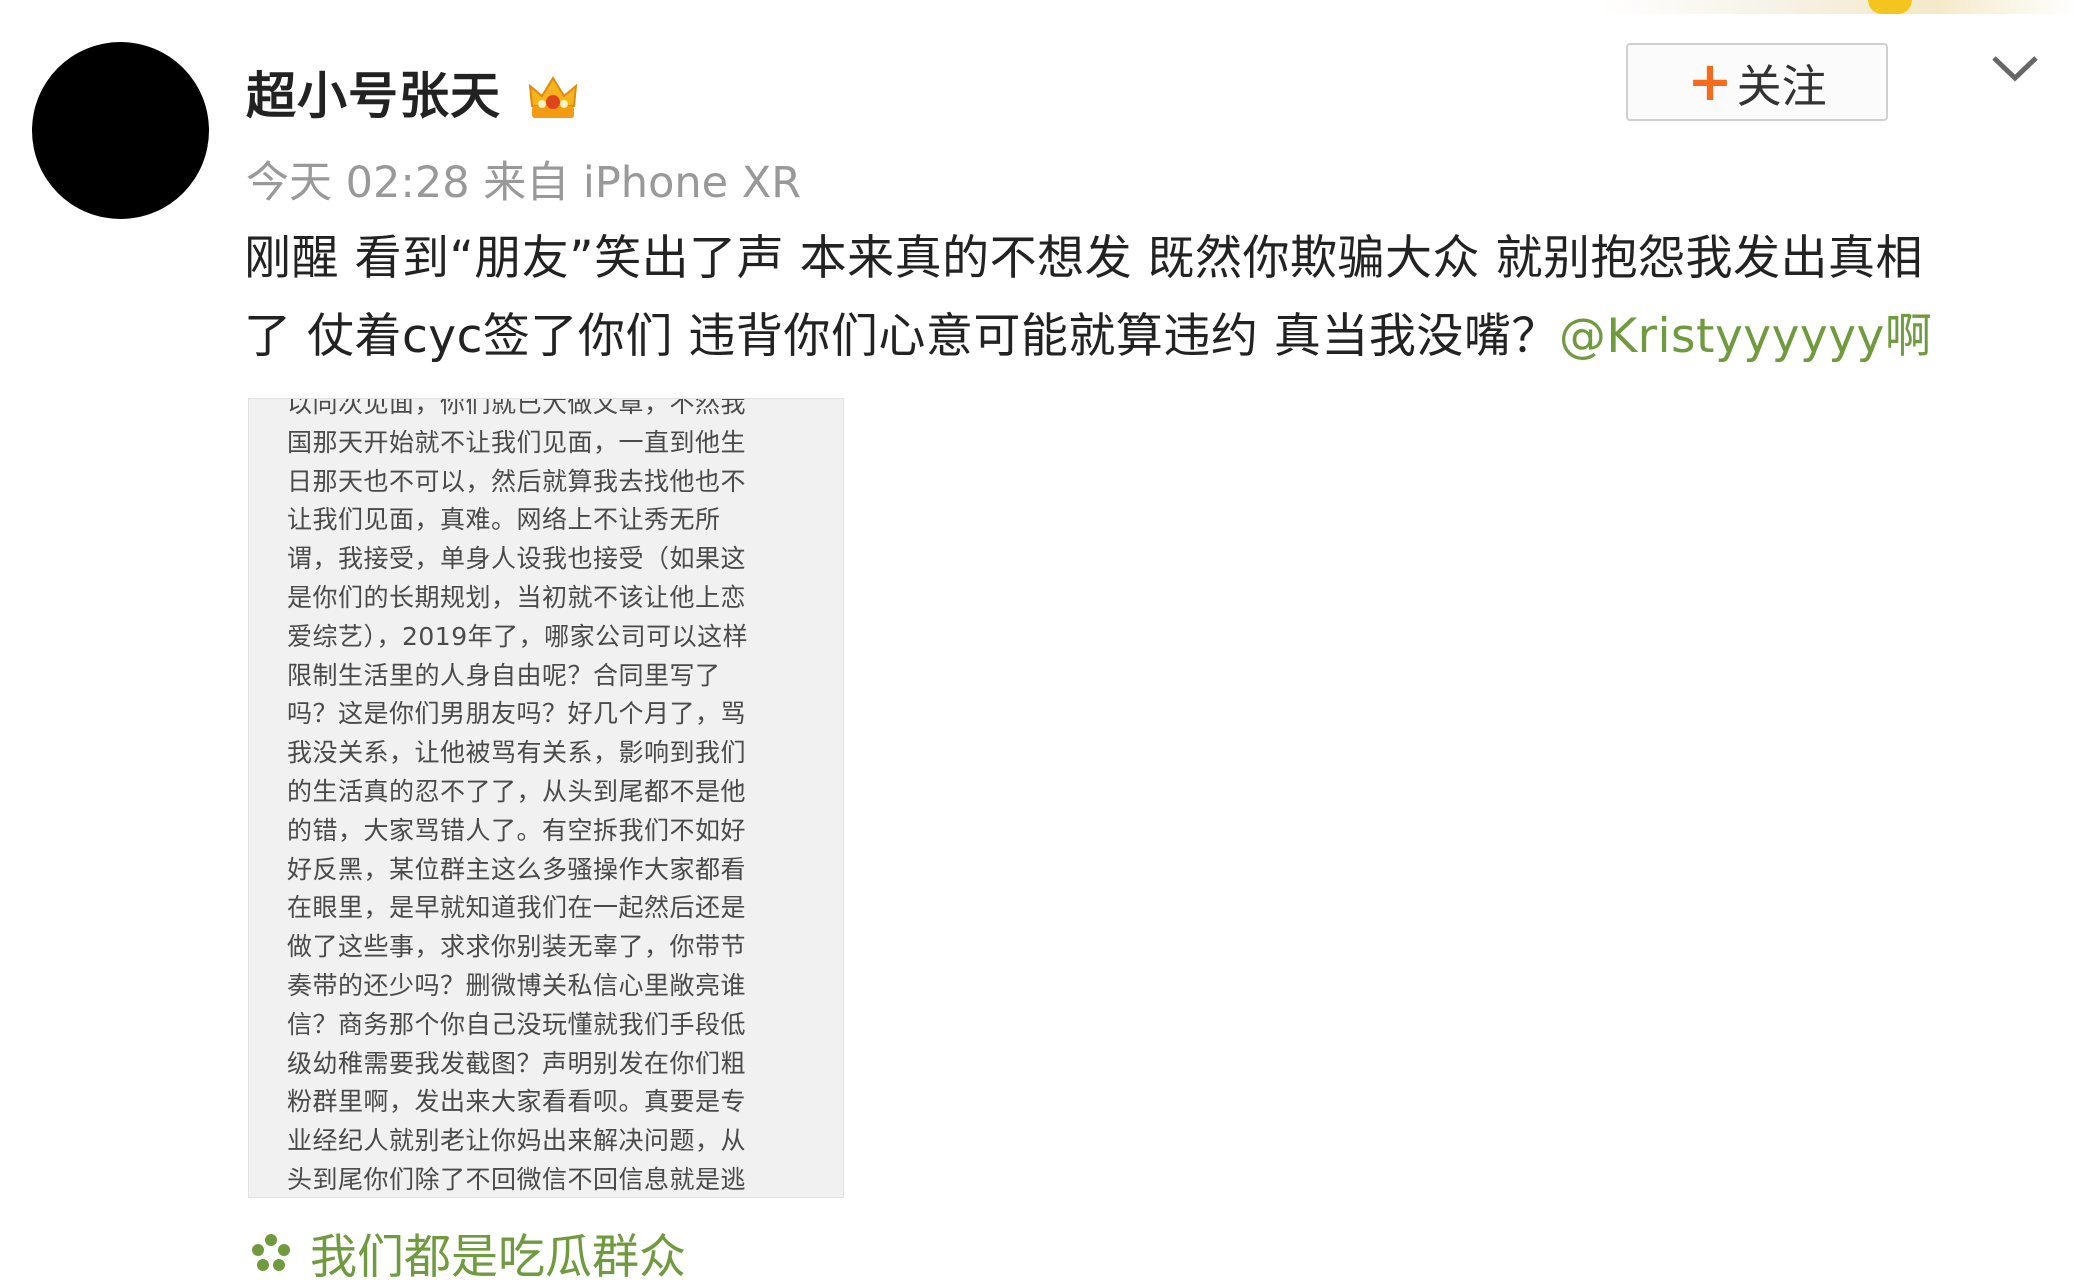 The height and width of the screenshot is (1287, 2077). Describe the element at coordinates (1781, 86) in the screenshot. I see `follow-label: 关注` at that location.